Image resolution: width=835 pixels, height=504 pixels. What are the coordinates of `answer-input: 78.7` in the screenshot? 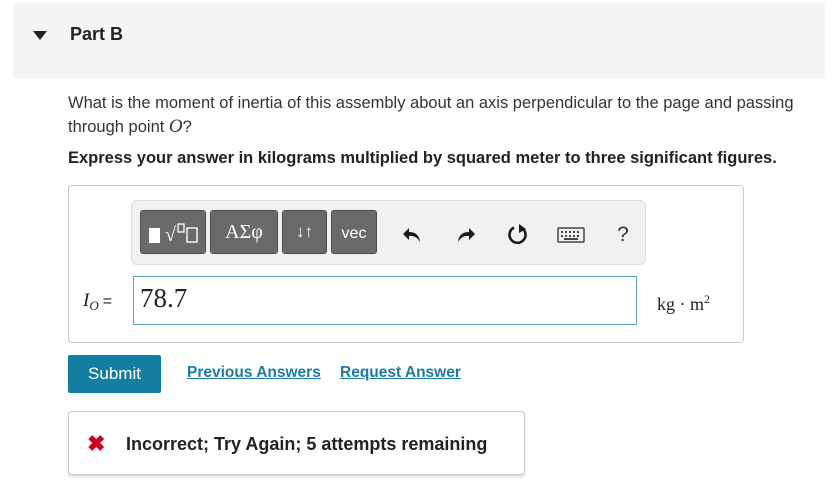 It's located at (385, 300).